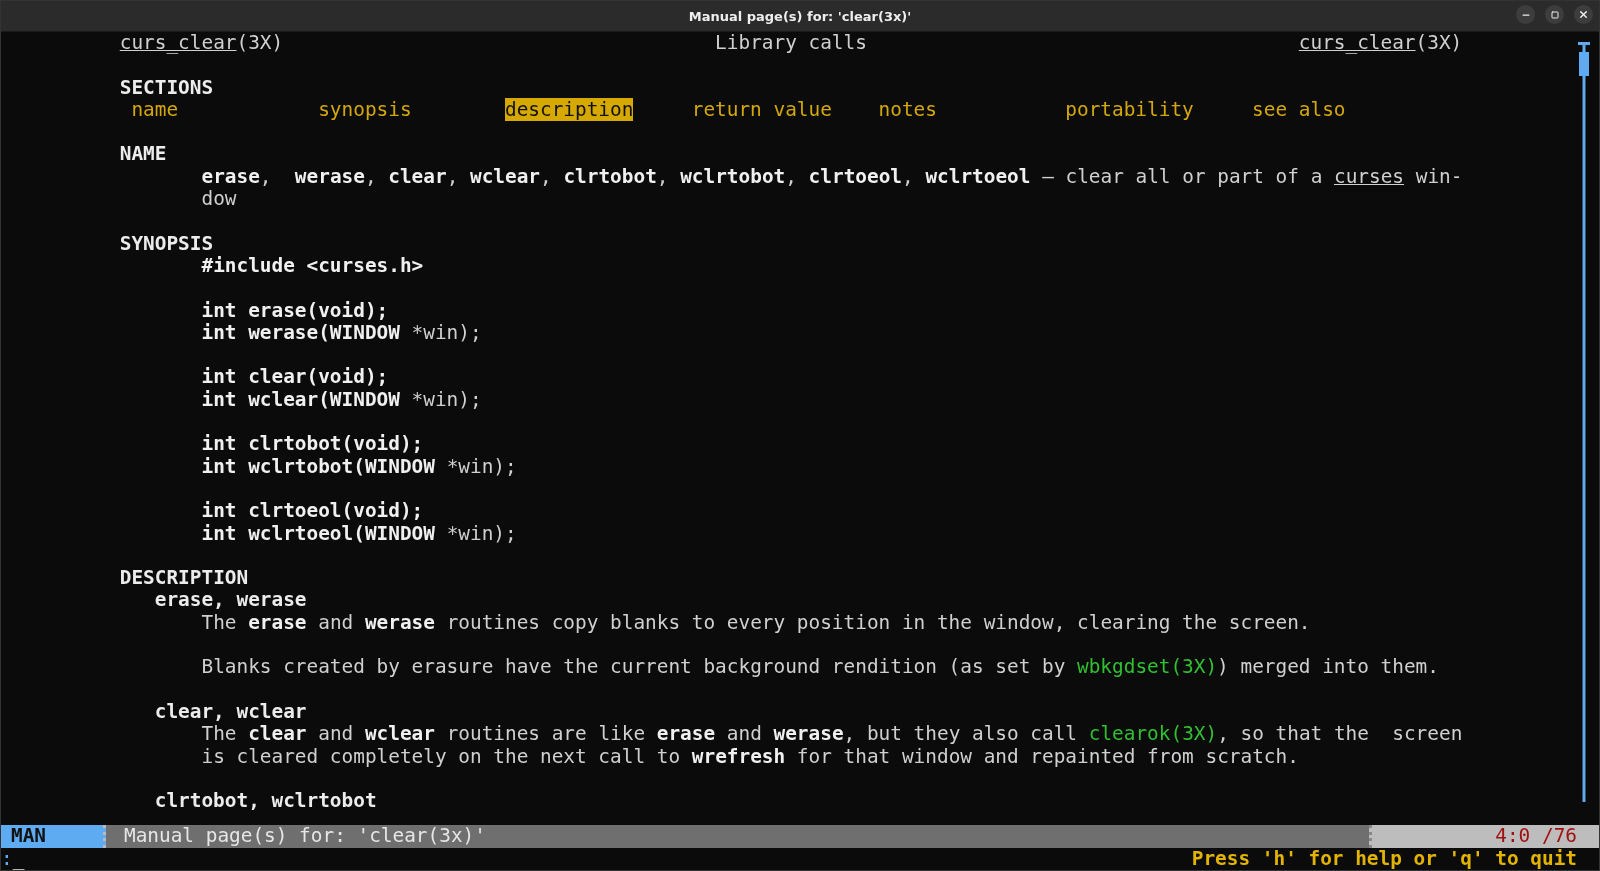 This screenshot has width=1600, height=871. Describe the element at coordinates (53, 836) in the screenshot. I see `mode-indicator: MAN` at that location.